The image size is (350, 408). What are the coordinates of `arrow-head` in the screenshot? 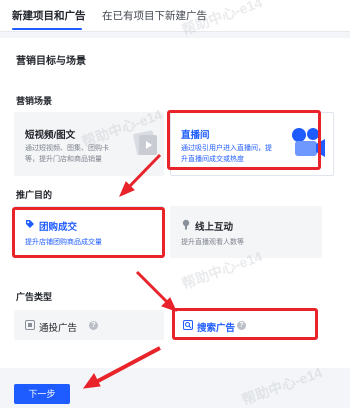 It's located at (91, 381).